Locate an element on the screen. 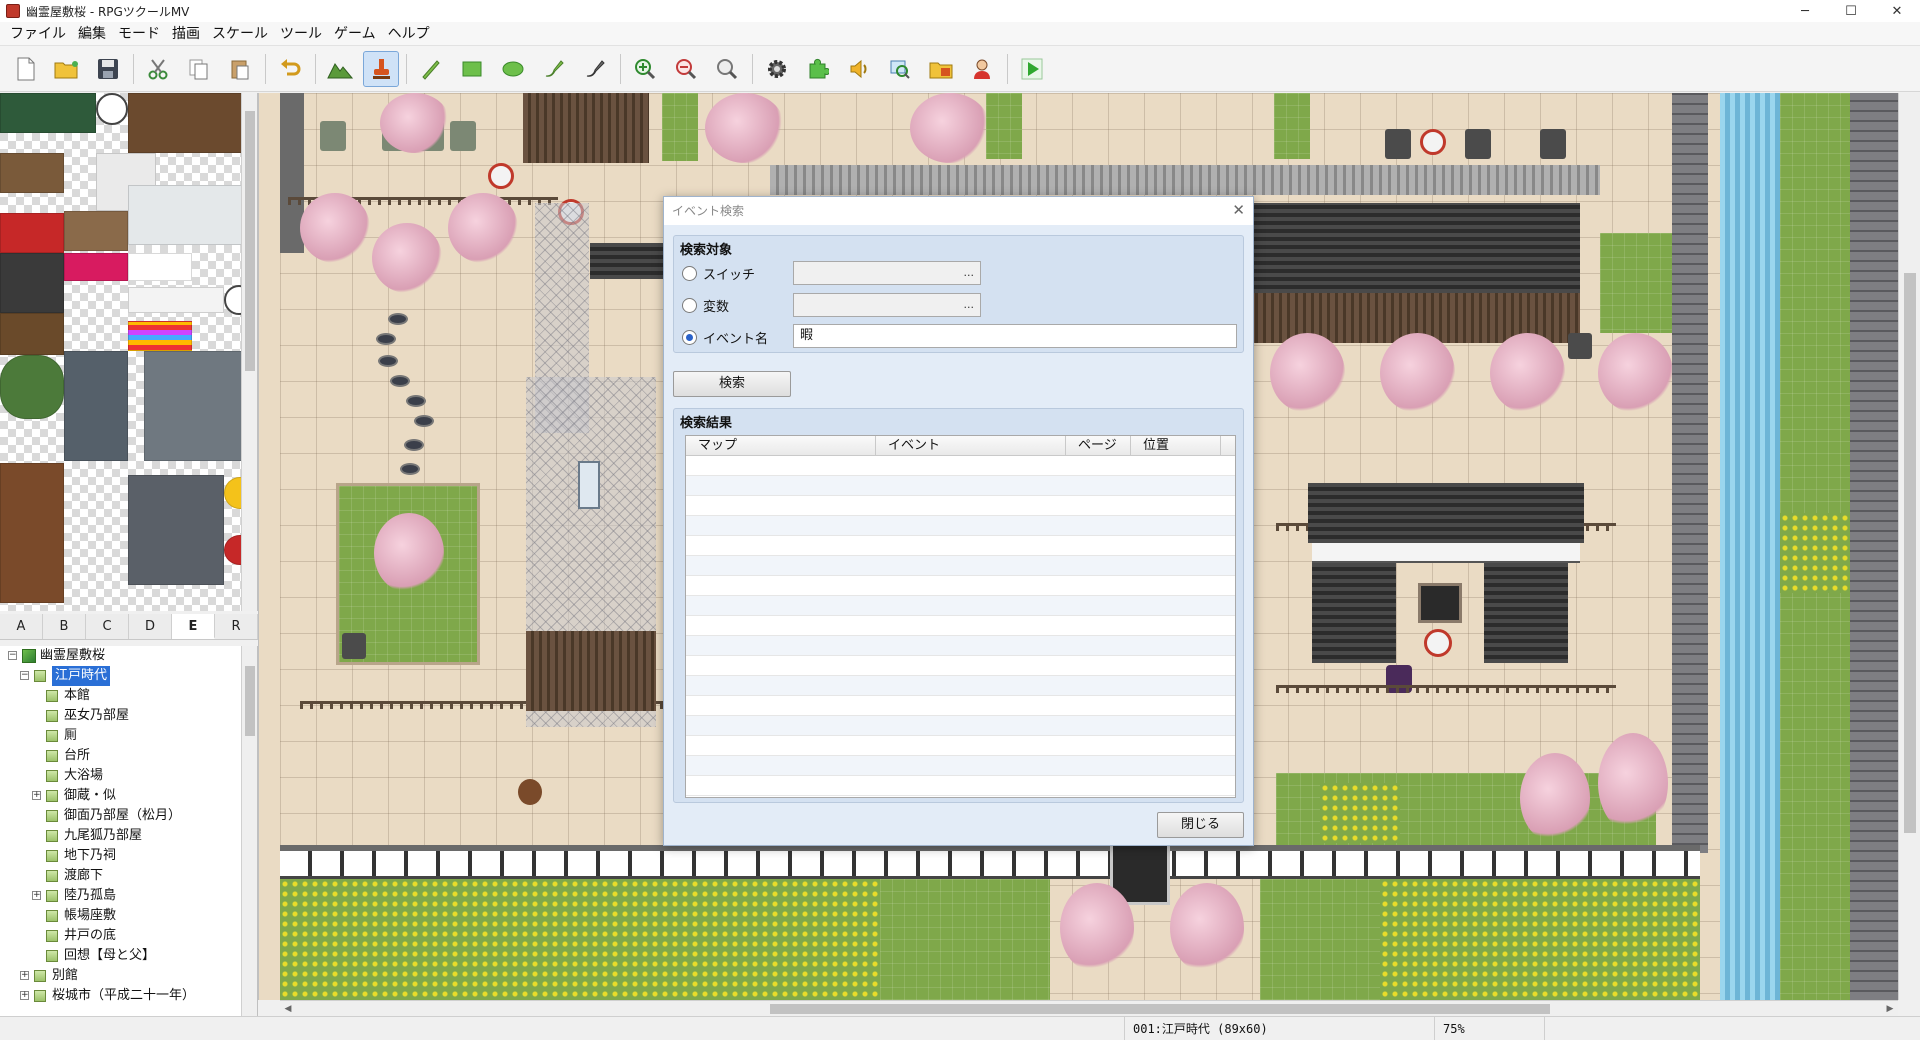 The height and width of the screenshot is (1040, 1920). palette-tile-stairs is located at coordinates (32, 533).